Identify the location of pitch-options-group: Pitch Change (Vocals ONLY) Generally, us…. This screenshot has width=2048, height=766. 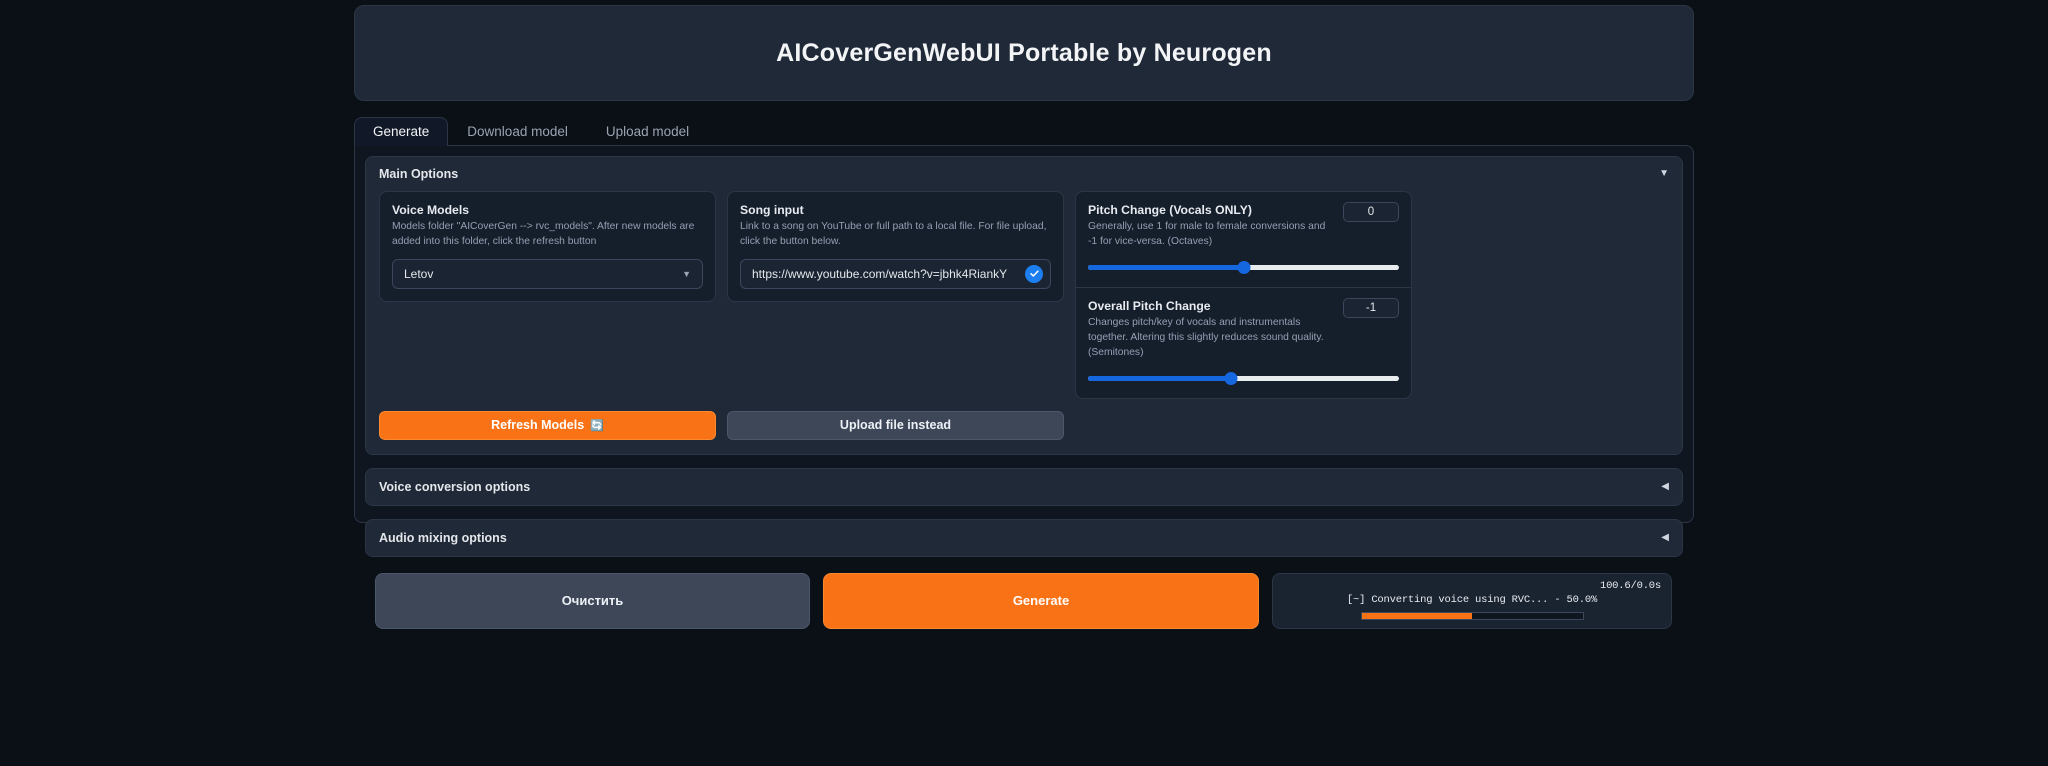
(1243, 295).